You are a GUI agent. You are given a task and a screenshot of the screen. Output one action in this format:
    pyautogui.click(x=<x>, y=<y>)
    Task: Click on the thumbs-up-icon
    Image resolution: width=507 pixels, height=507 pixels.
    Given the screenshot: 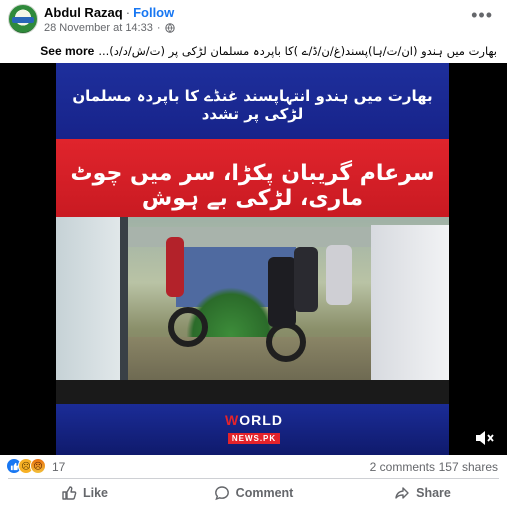 What is the action you would take?
    pyautogui.click(x=69, y=493)
    